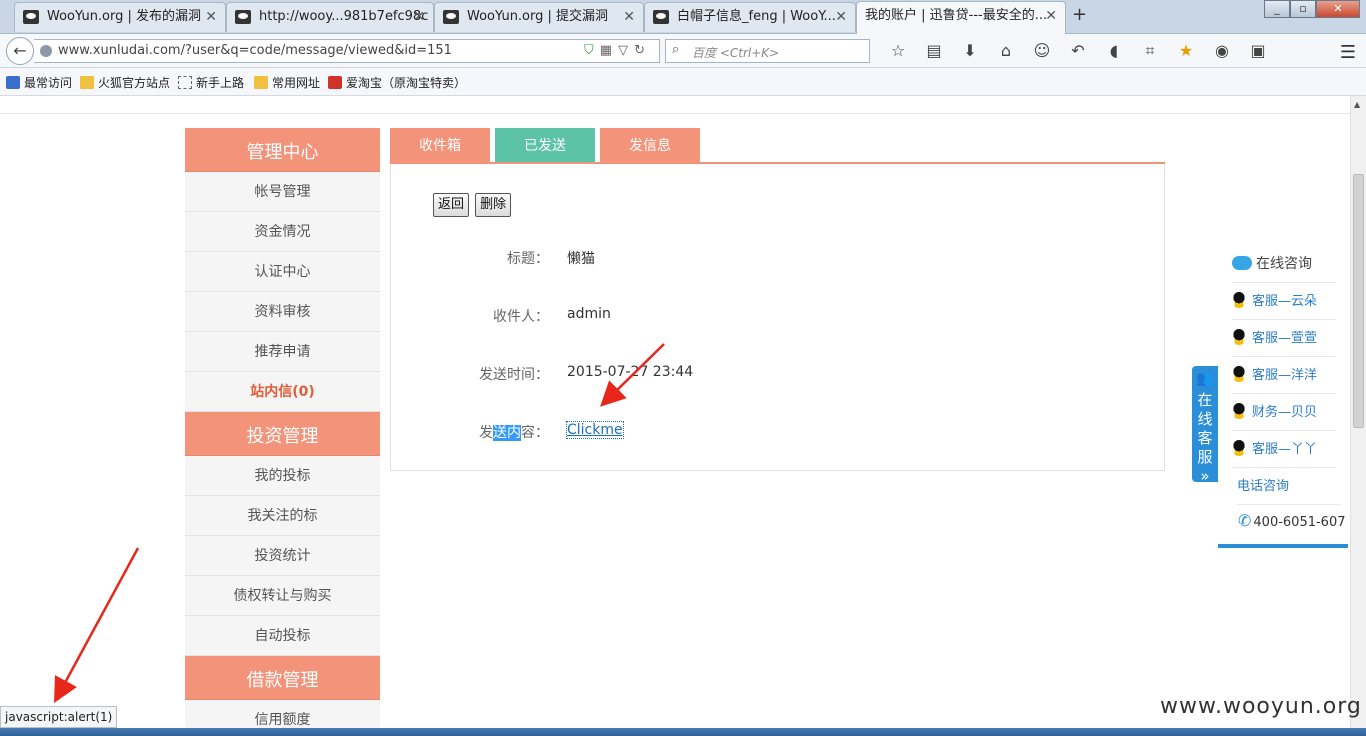  What do you see at coordinates (676, 49) in the screenshot?
I see `search-icon: ⌕` at bounding box center [676, 49].